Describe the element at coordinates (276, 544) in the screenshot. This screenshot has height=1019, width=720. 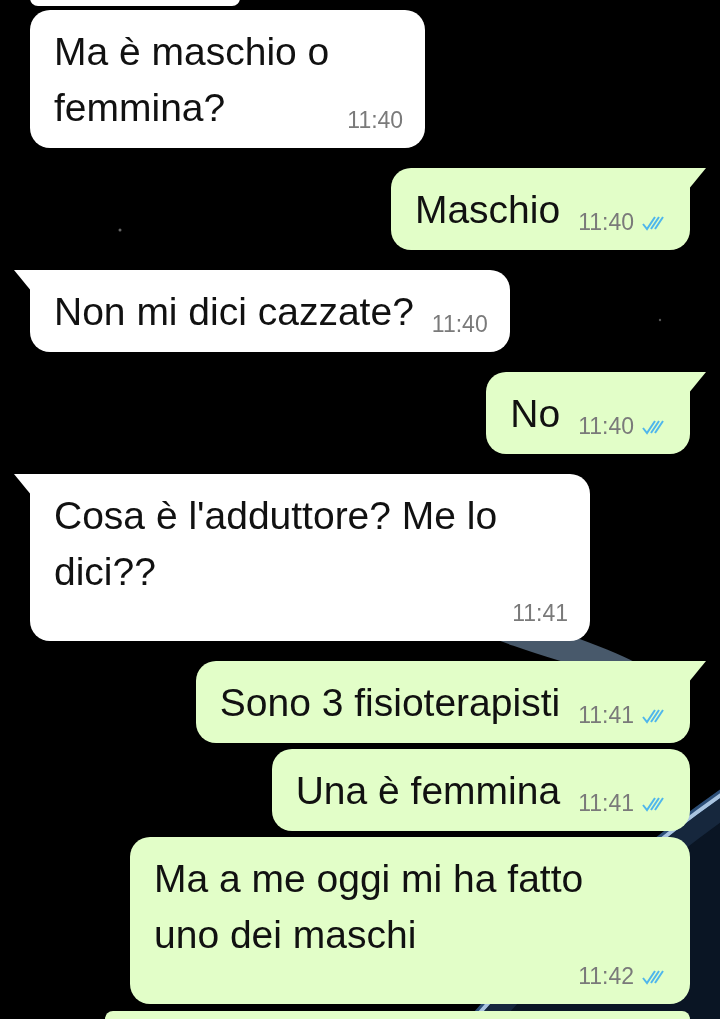
I see `message-text: Cosa è l'adduttore? Me lo dici??` at that location.